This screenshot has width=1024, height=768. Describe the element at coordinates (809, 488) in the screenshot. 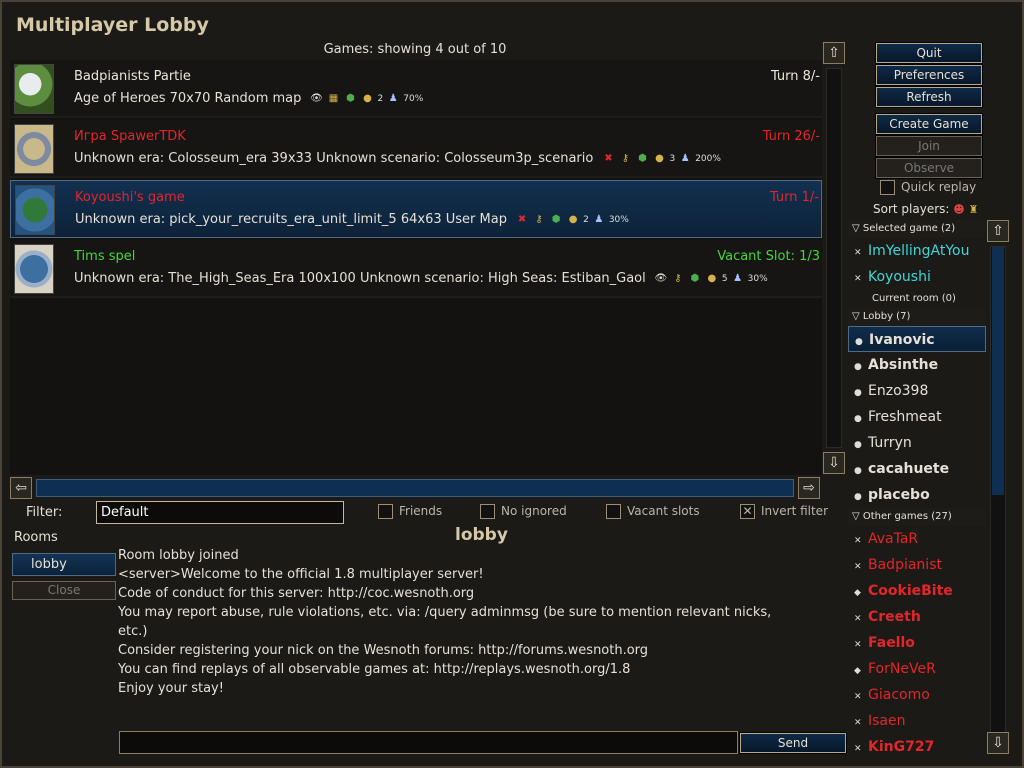

I see `scroll-right-icon: ⇨` at that location.